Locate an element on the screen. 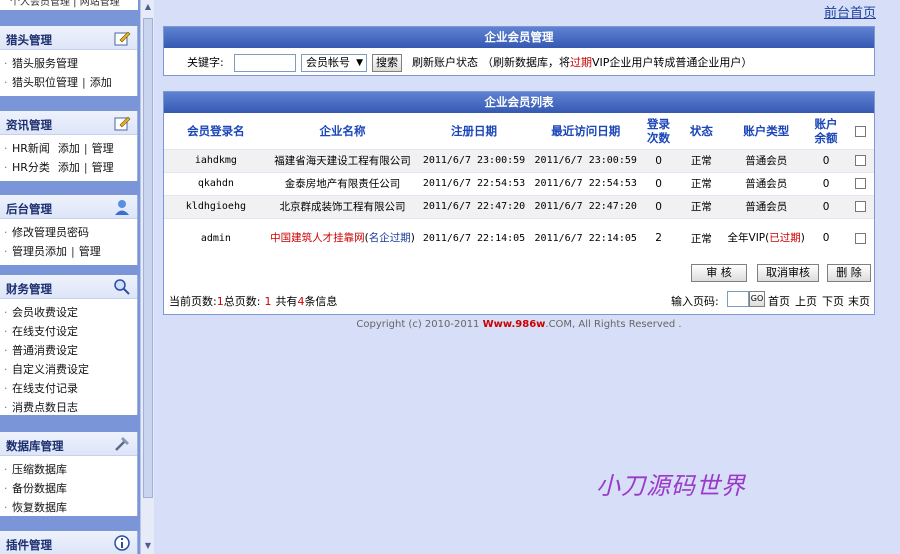  sidebar-item-label: 普通消费设定 is located at coordinates (45, 350).